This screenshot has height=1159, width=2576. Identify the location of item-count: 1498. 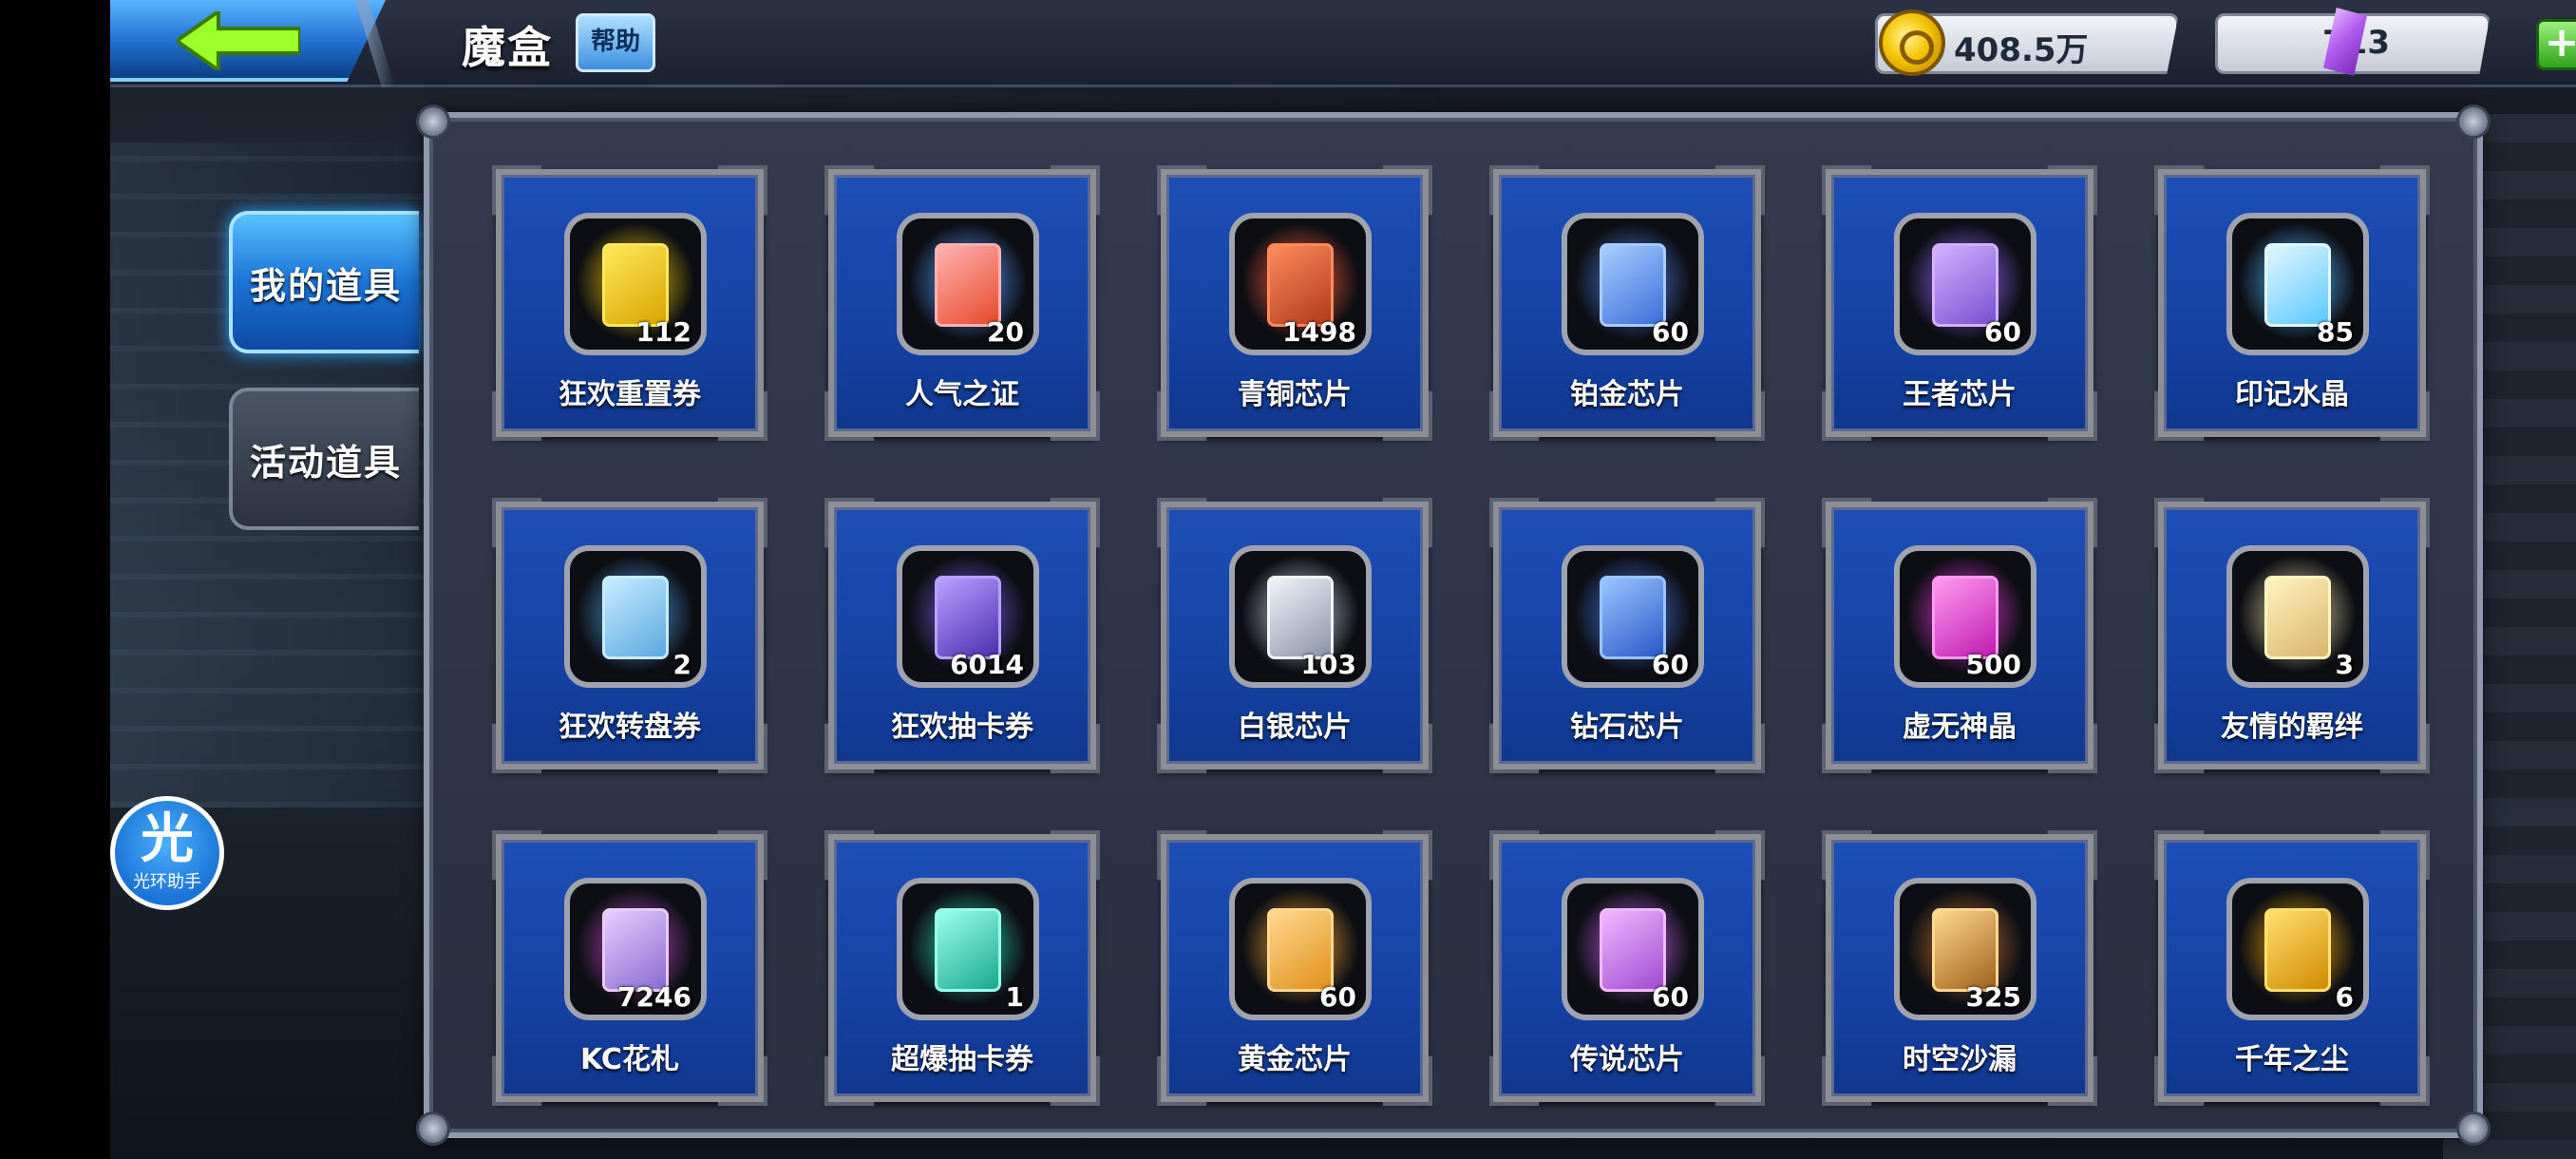
(1319, 332).